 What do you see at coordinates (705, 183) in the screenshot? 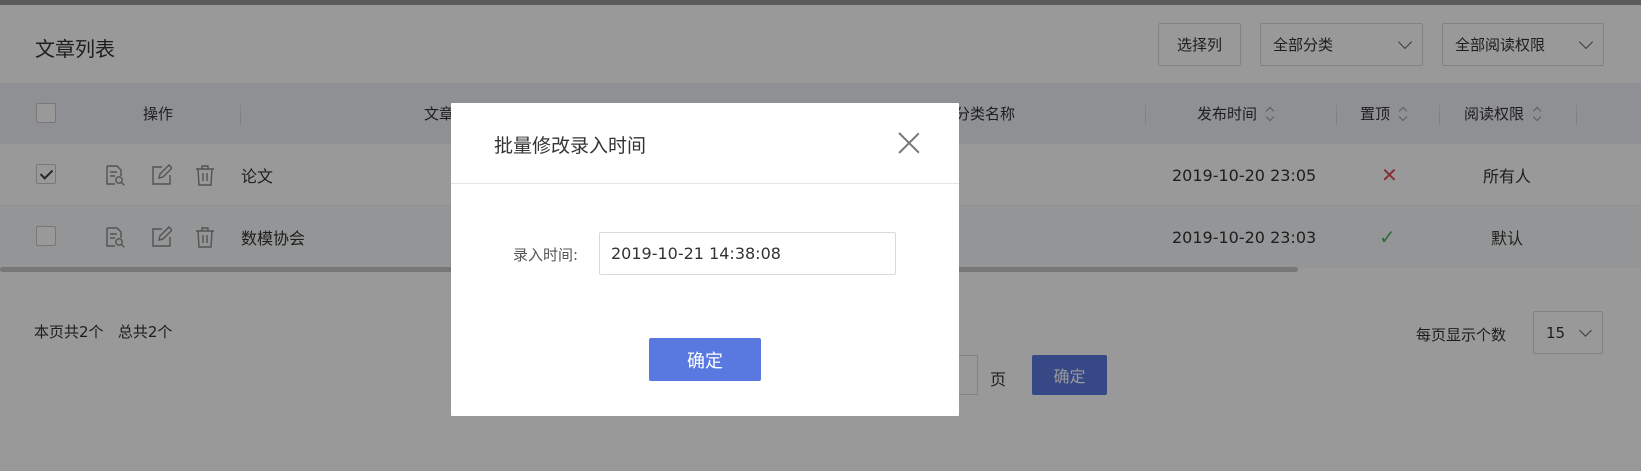
I see `dialog-divider` at bounding box center [705, 183].